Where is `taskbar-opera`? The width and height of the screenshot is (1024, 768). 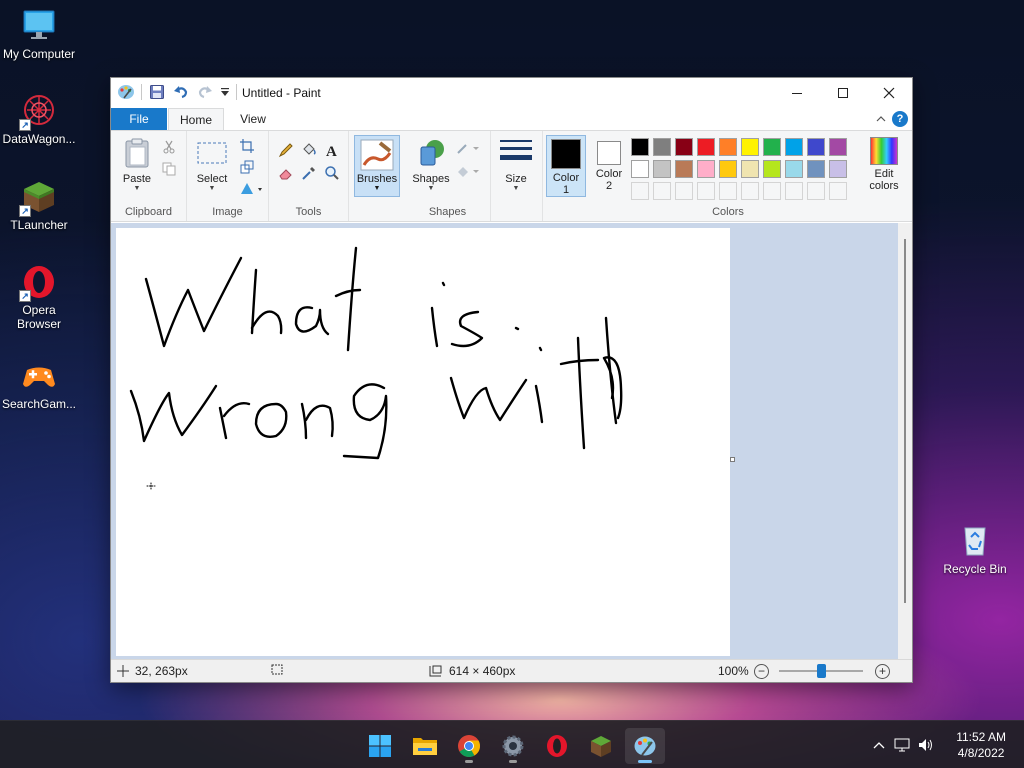 taskbar-opera is located at coordinates (557, 746).